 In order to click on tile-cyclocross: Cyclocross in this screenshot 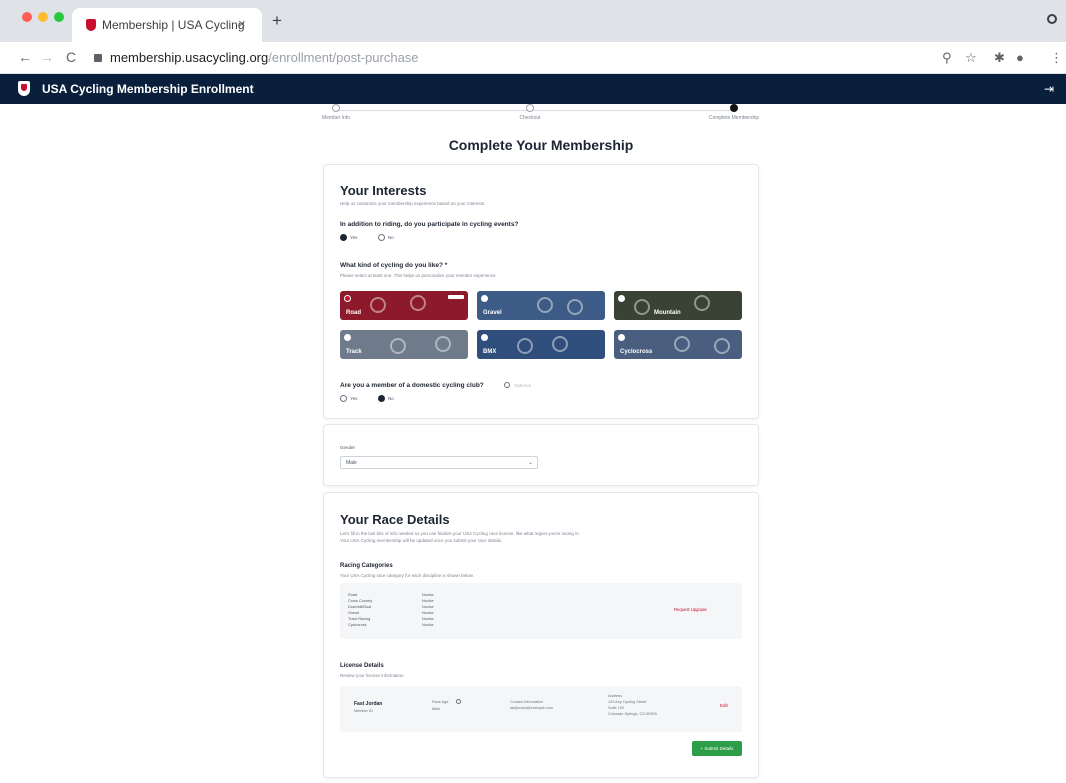, I will do `click(678, 344)`.